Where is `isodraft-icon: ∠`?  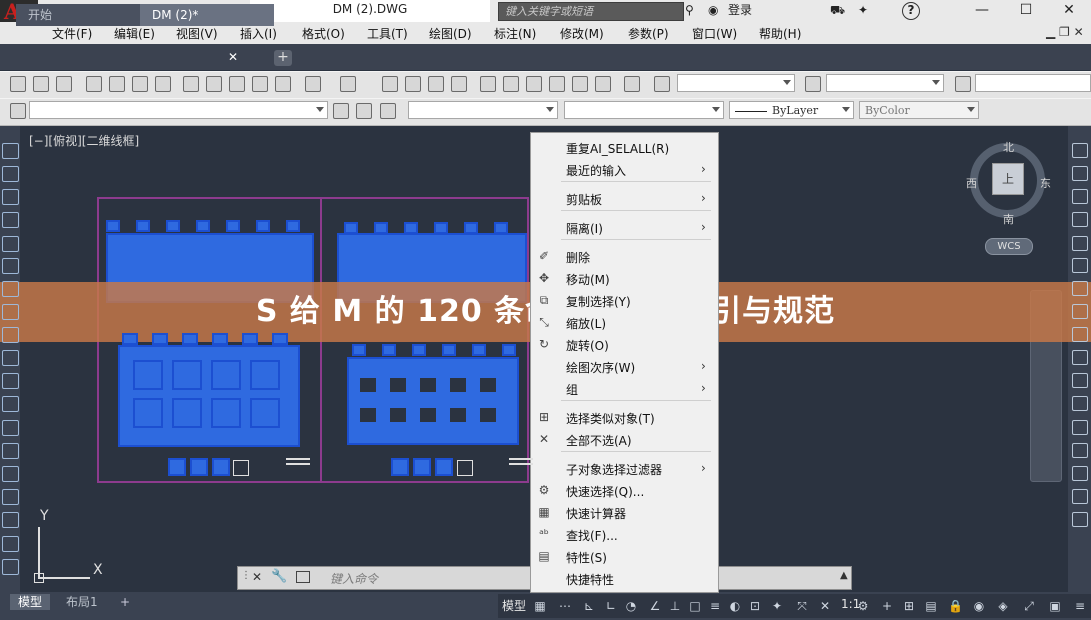
isodraft-icon: ∠ is located at coordinates (655, 606).